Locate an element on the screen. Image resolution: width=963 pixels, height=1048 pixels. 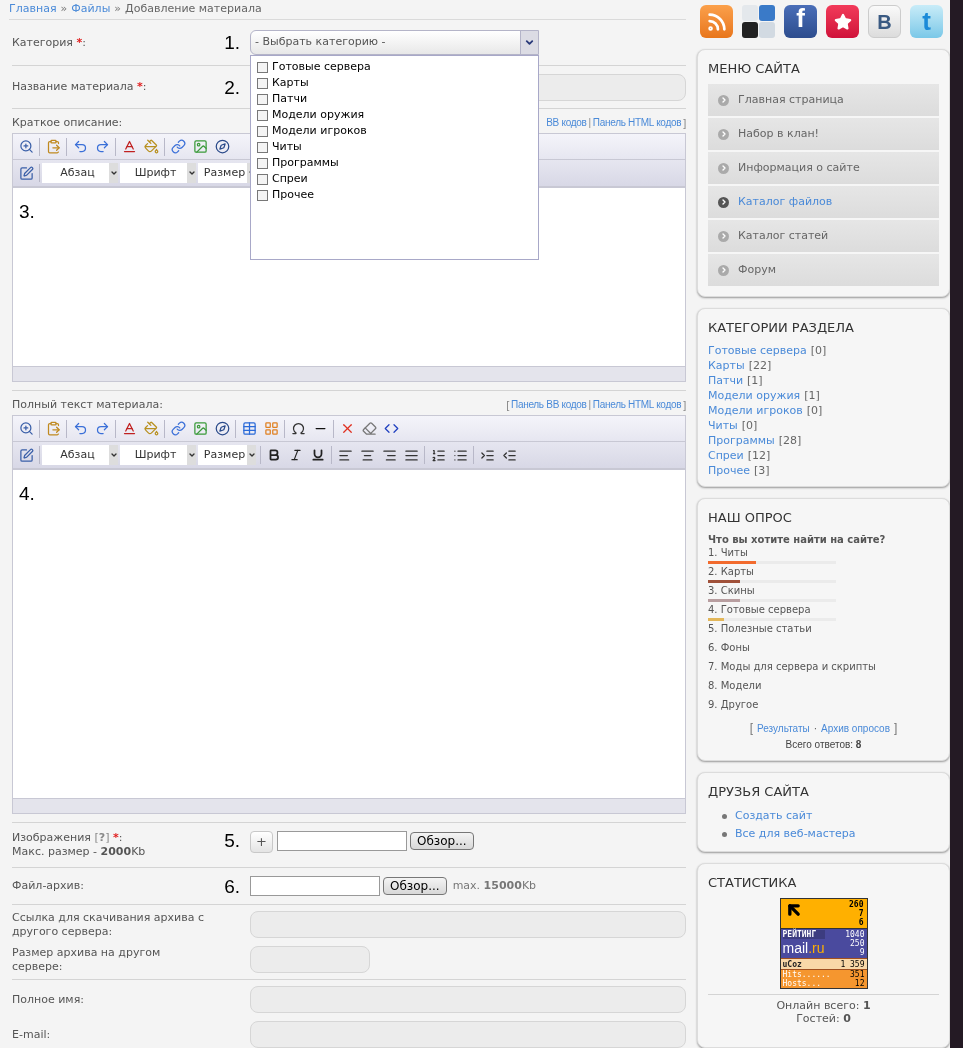
friend-link: Создать сайт is located at coordinates (774, 816).